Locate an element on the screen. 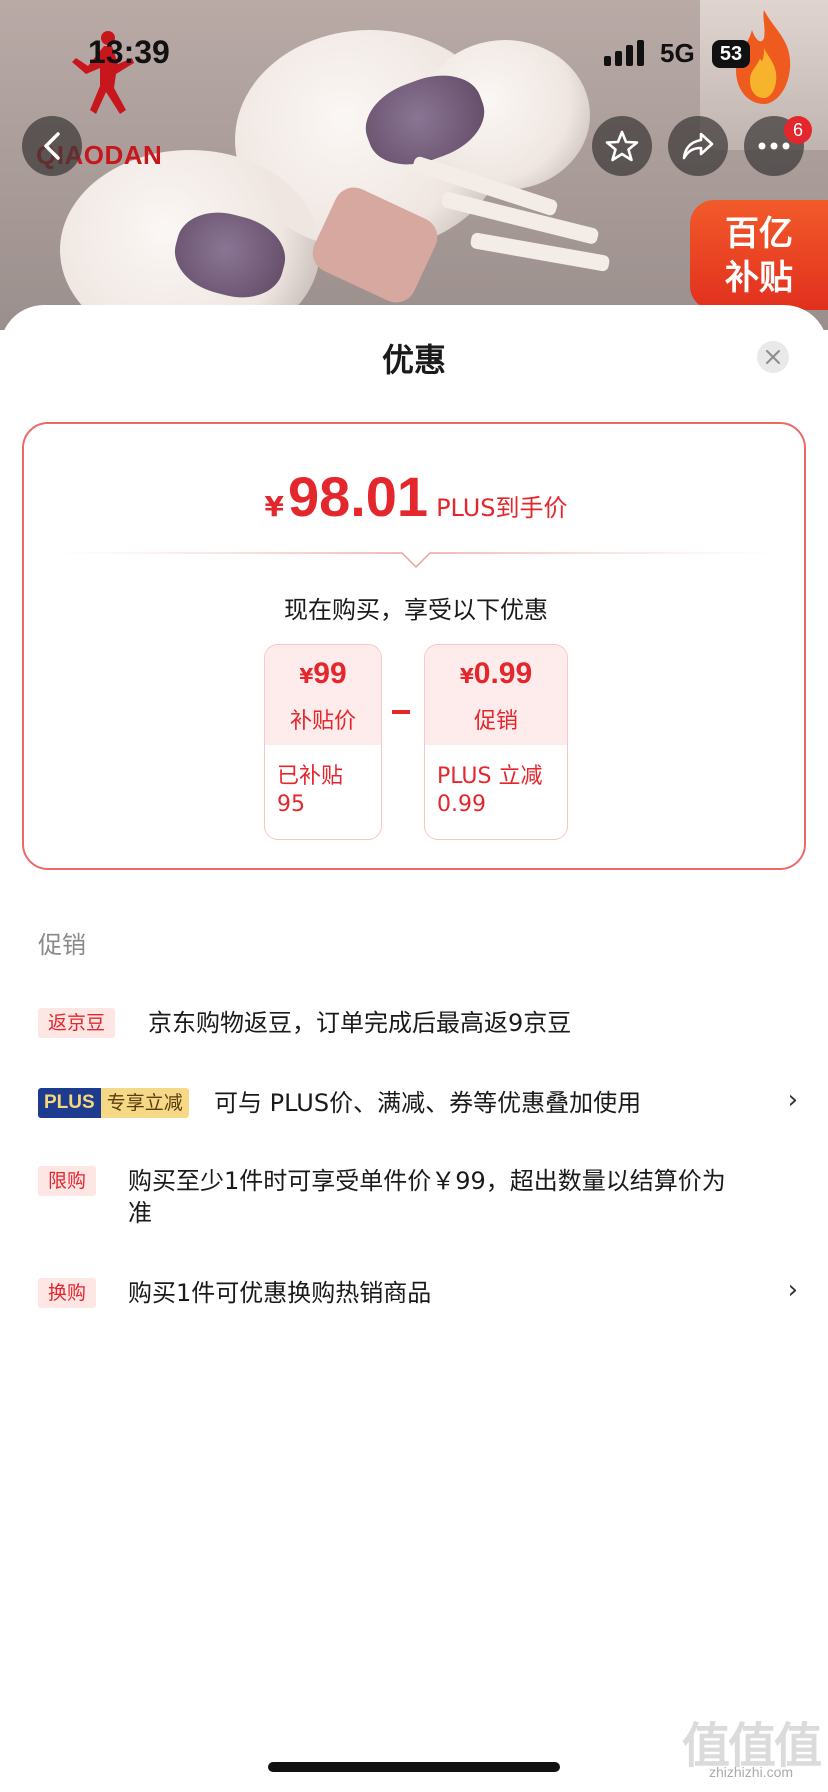  close-icon is located at coordinates (773, 357).